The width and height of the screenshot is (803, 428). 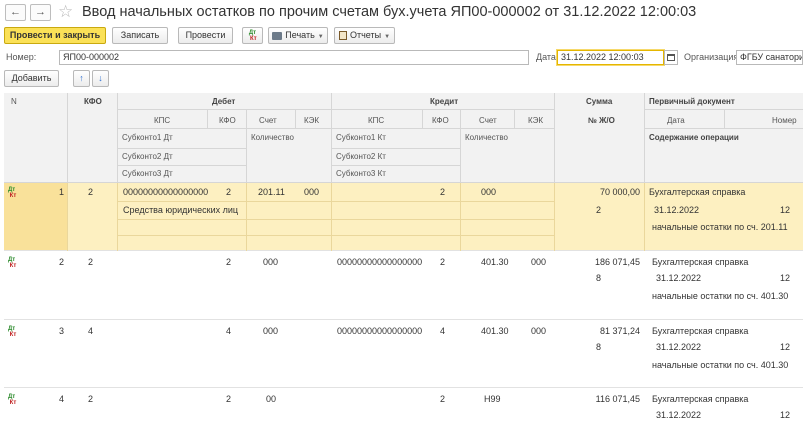 I want to click on col-debit-sub3: Субконто3 Дт, so click(x=147, y=173).